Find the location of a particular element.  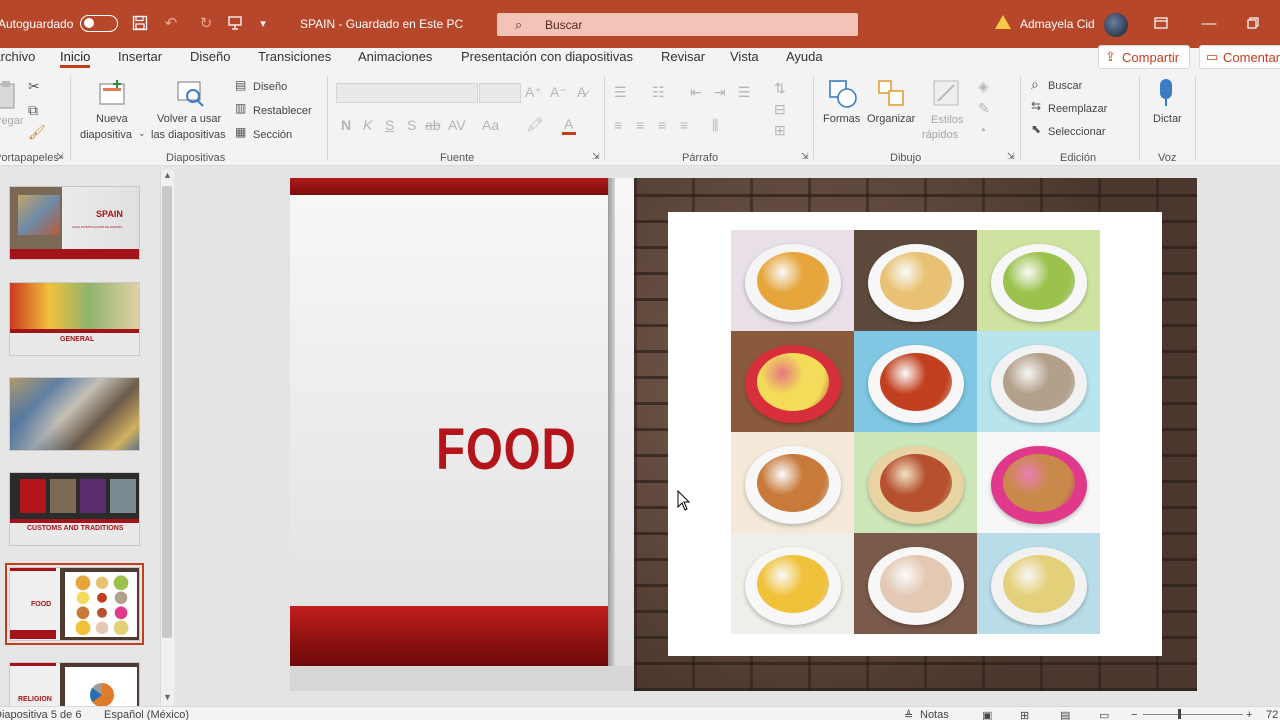

language-indicator: Español (México) is located at coordinates (146, 714).